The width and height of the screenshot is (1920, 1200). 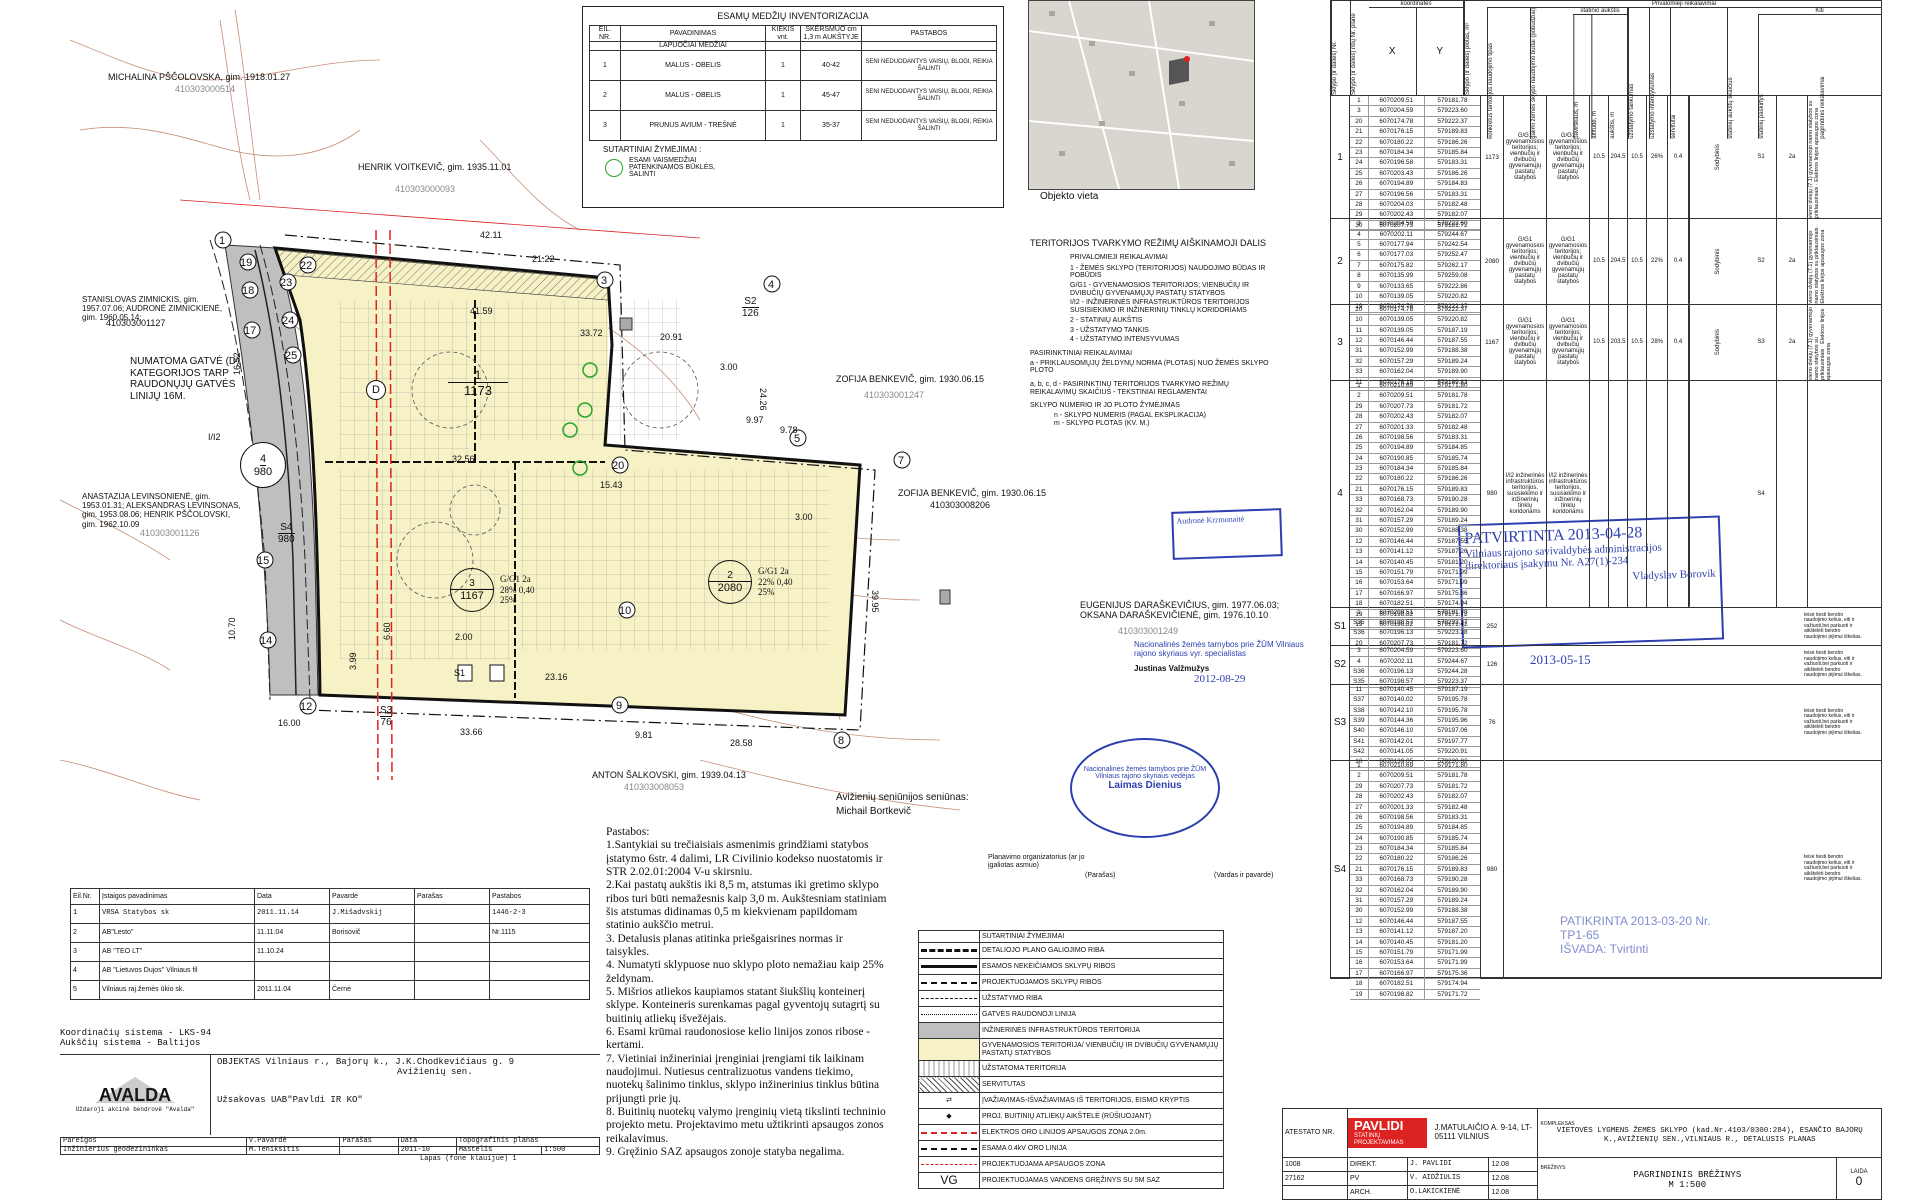 What do you see at coordinates (1397, 351) in the screenshot?
I see `coord-x: 6070152.99` at bounding box center [1397, 351].